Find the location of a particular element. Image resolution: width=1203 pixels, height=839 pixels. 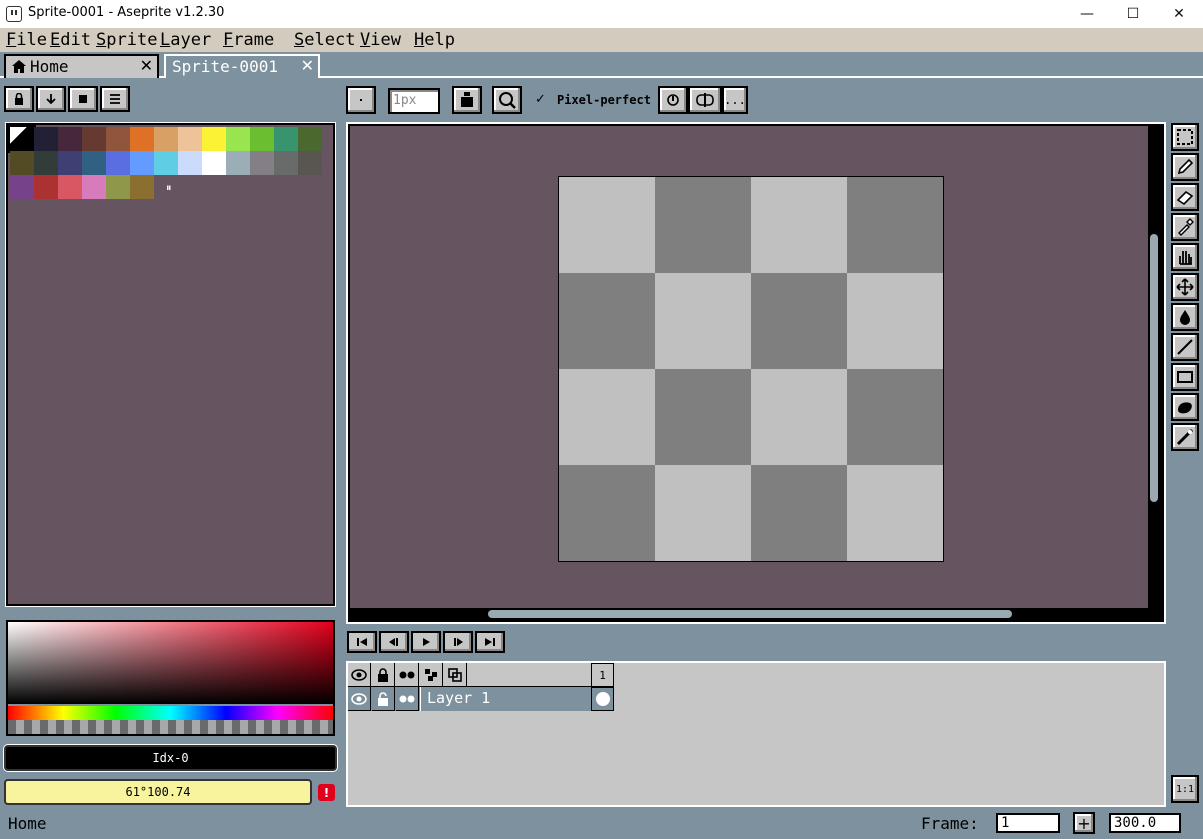

stabilizer-button is located at coordinates (673, 100).